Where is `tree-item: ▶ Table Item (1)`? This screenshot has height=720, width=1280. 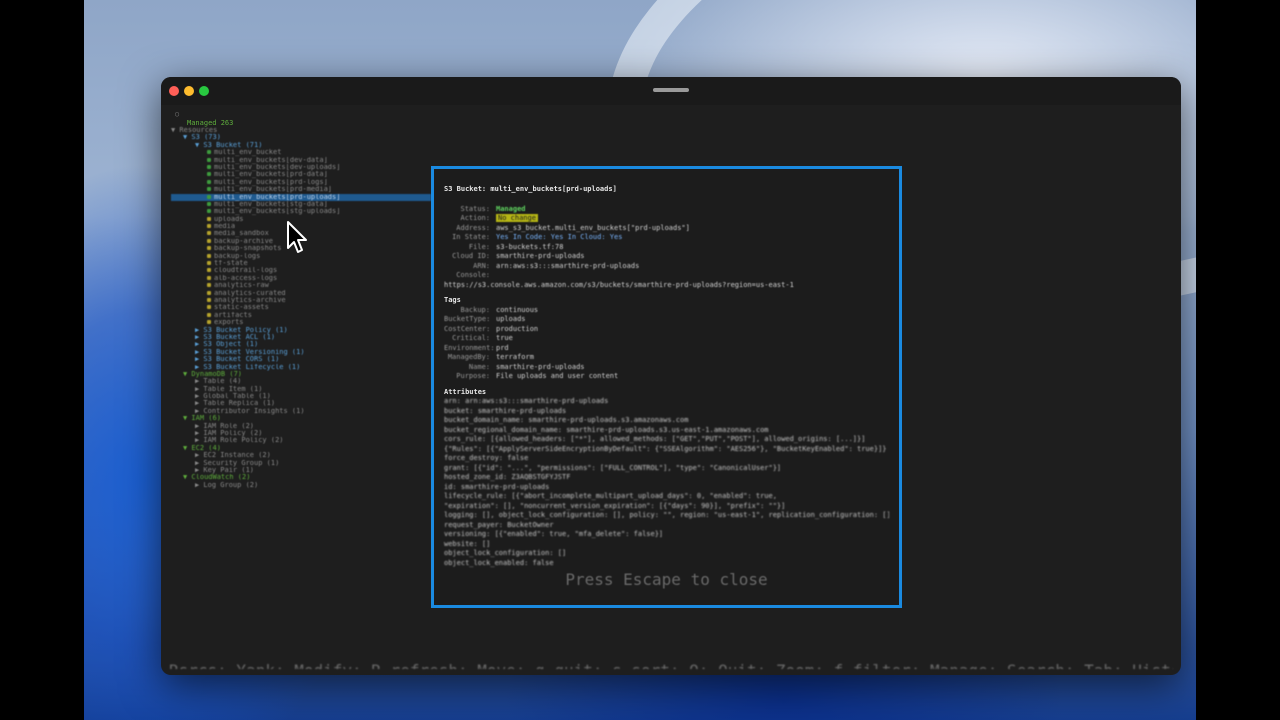
tree-item: ▶ Table Item (1) is located at coordinates (301, 389).